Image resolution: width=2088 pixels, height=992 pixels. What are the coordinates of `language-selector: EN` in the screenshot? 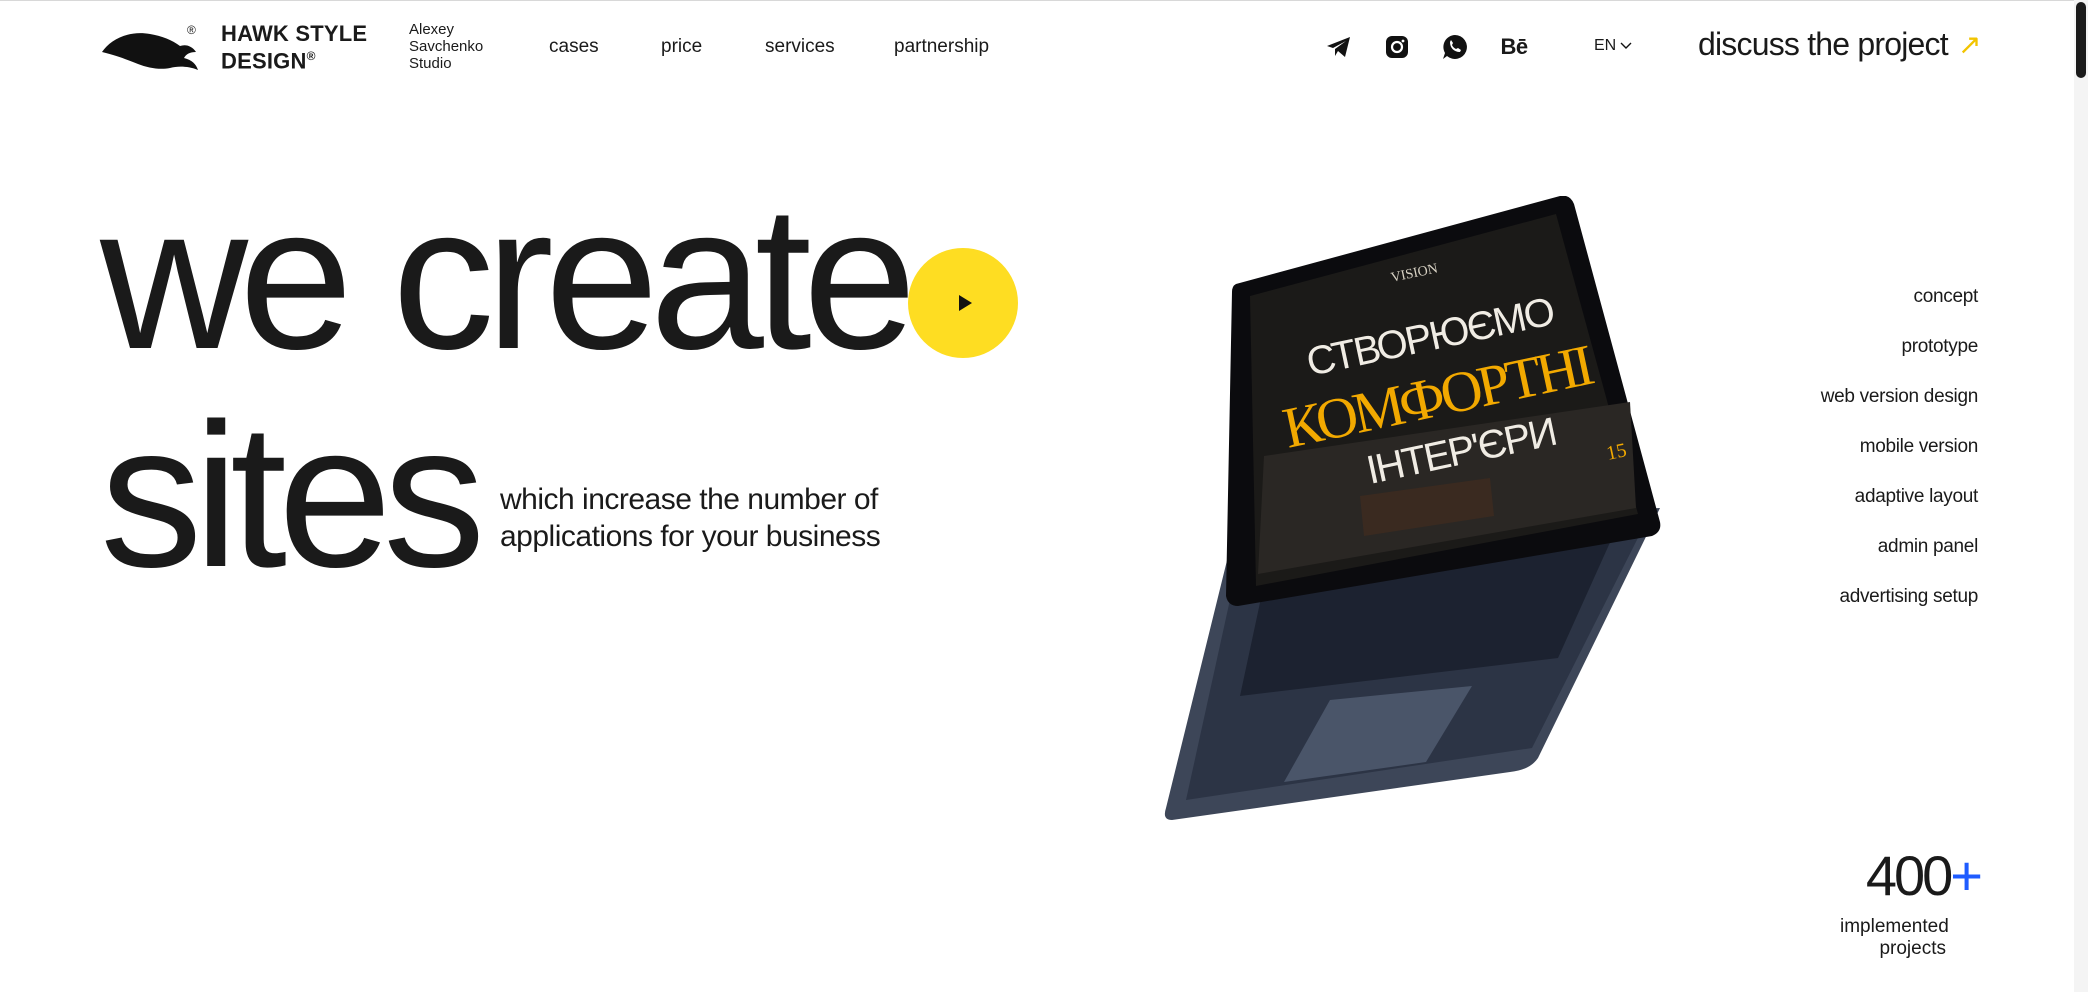 It's located at (1613, 46).